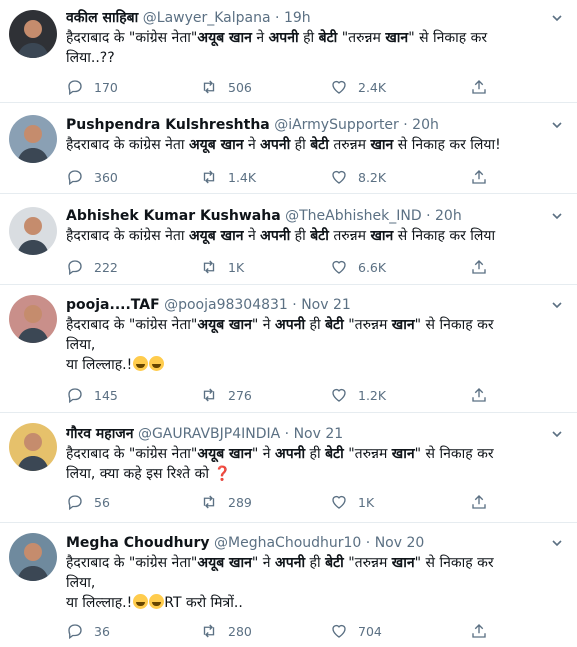 The width and height of the screenshot is (577, 647). What do you see at coordinates (92, 267) in the screenshot?
I see `reply-button: 222` at bounding box center [92, 267].